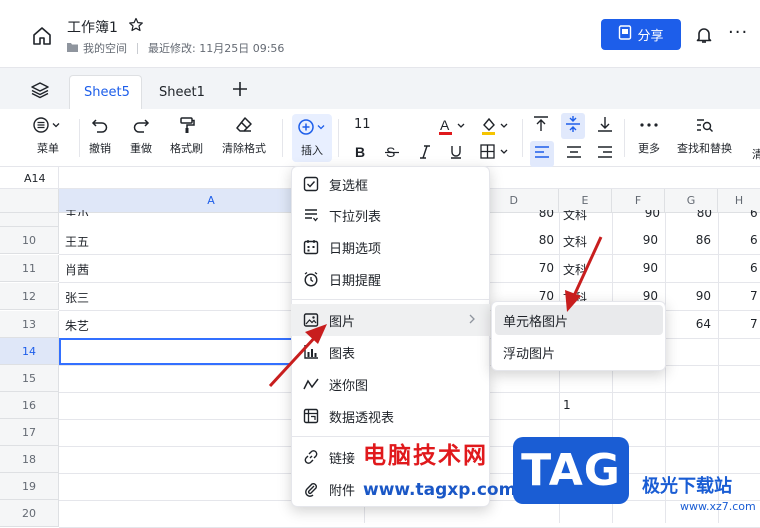 Image resolution: width=760 pixels, height=528 pixels. I want to click on redo-icon, so click(141, 126).